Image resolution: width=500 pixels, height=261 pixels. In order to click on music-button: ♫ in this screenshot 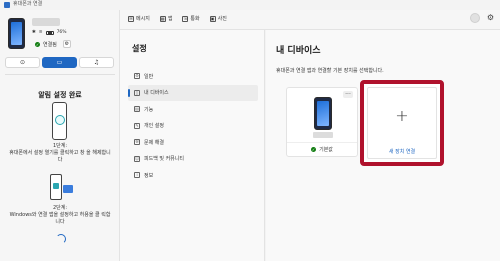, I will do `click(96, 62)`.